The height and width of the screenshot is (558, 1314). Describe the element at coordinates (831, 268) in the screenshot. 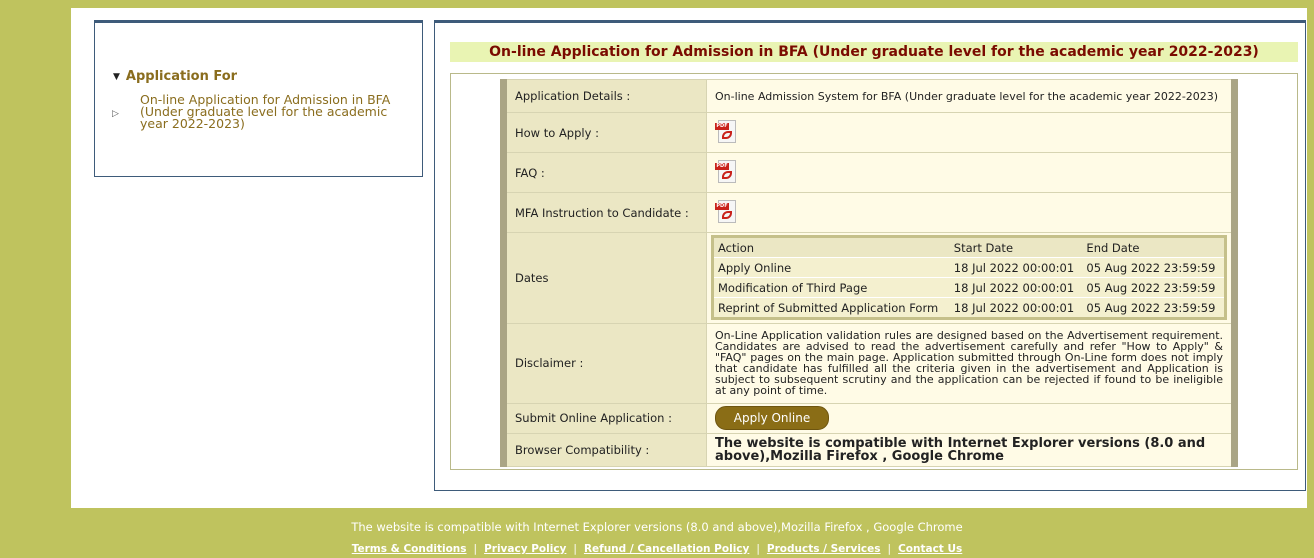

I see `dates-cell-action: Apply Online` at that location.